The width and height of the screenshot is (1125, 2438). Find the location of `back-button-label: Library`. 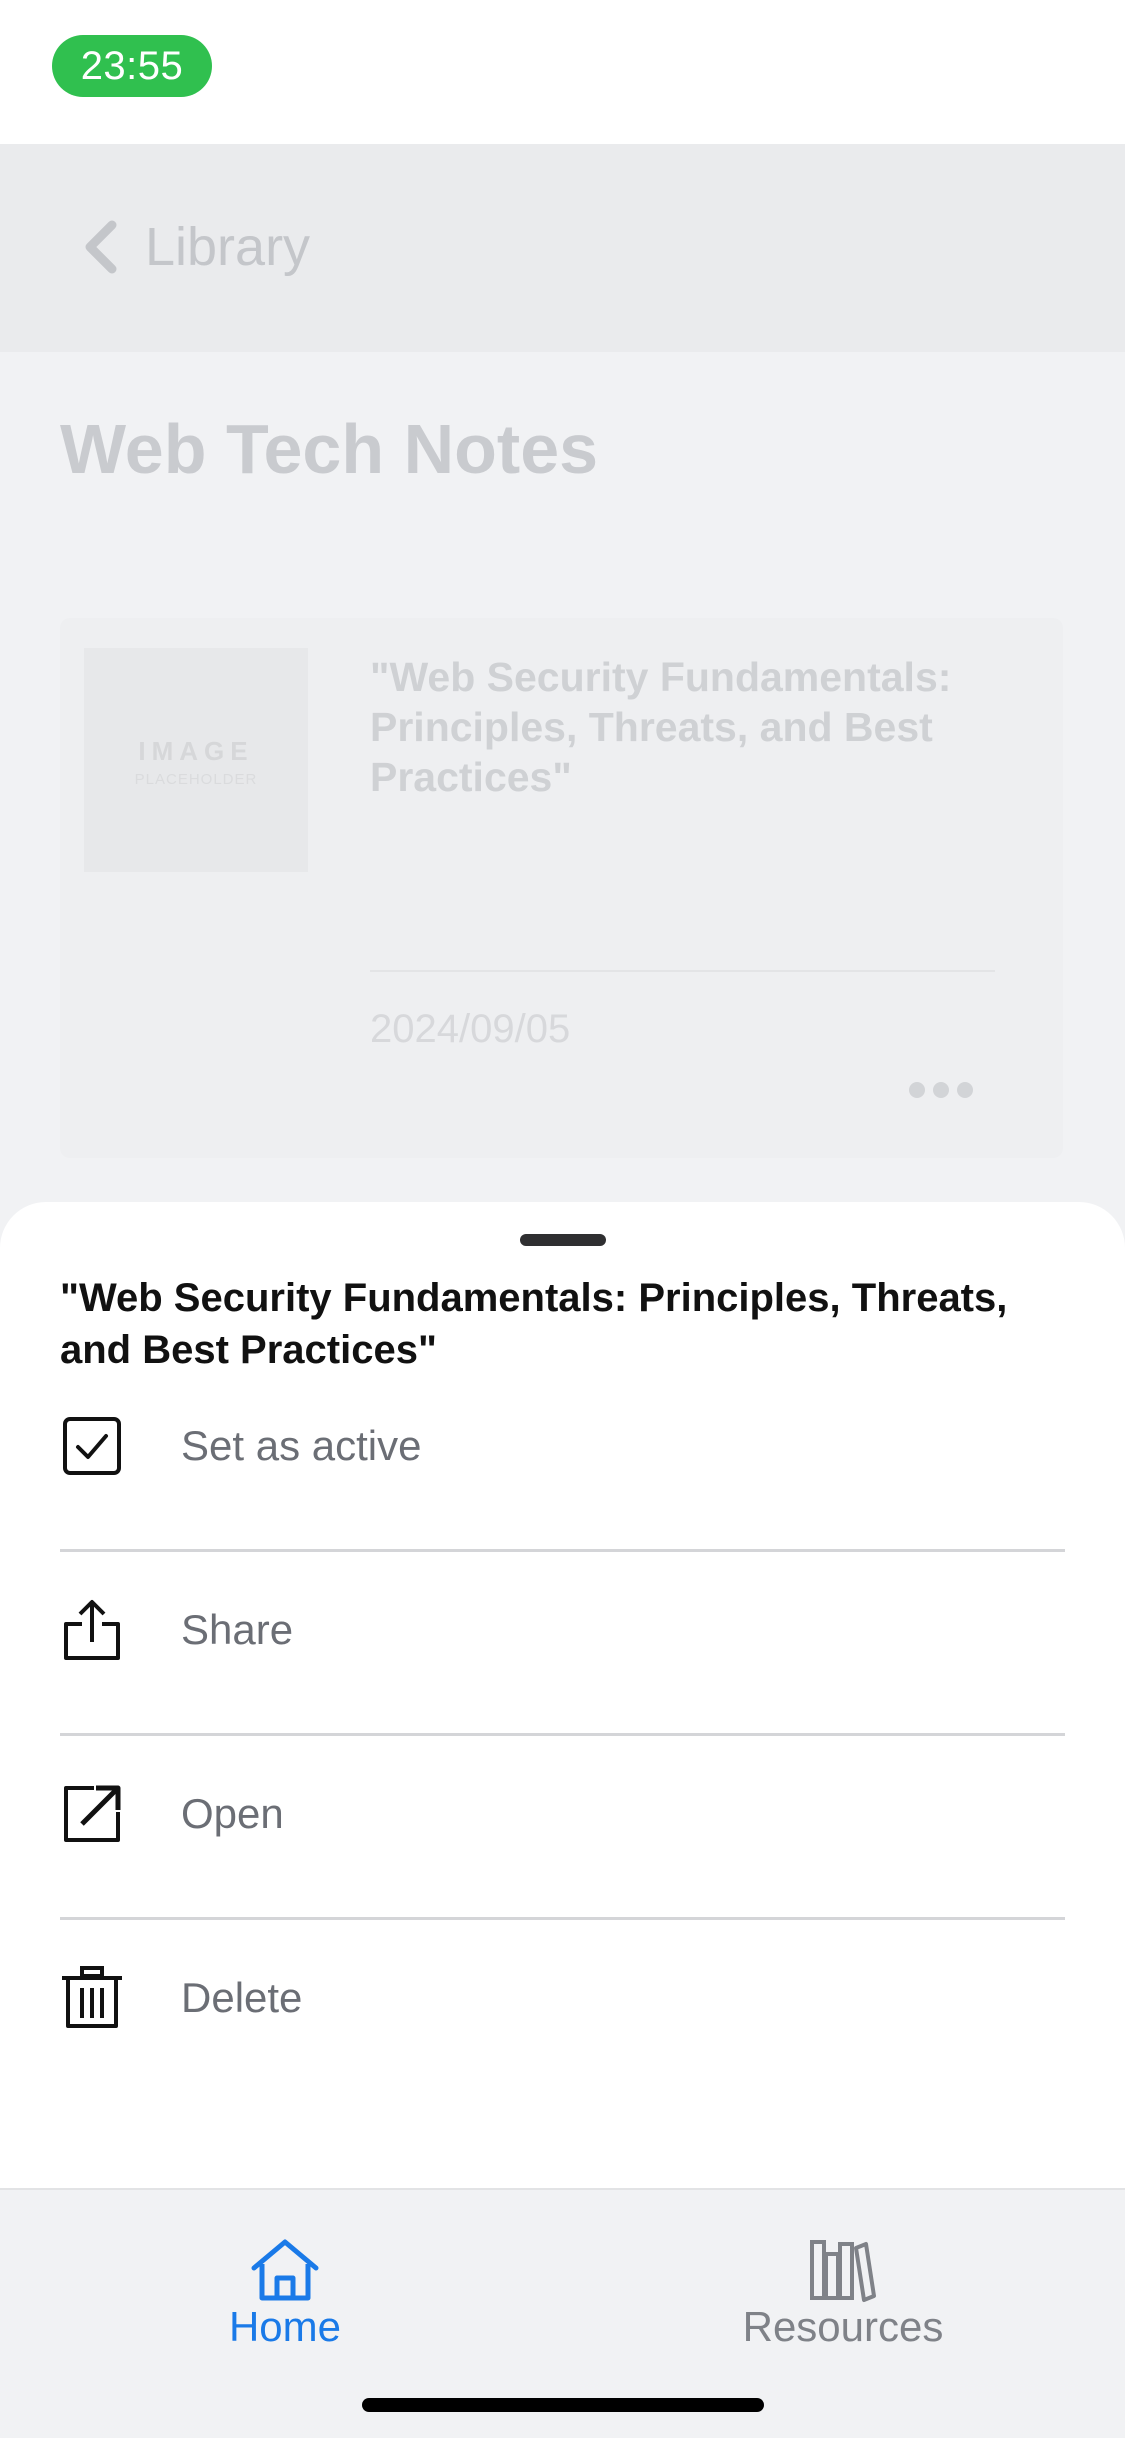

back-button-label: Library is located at coordinates (227, 247).